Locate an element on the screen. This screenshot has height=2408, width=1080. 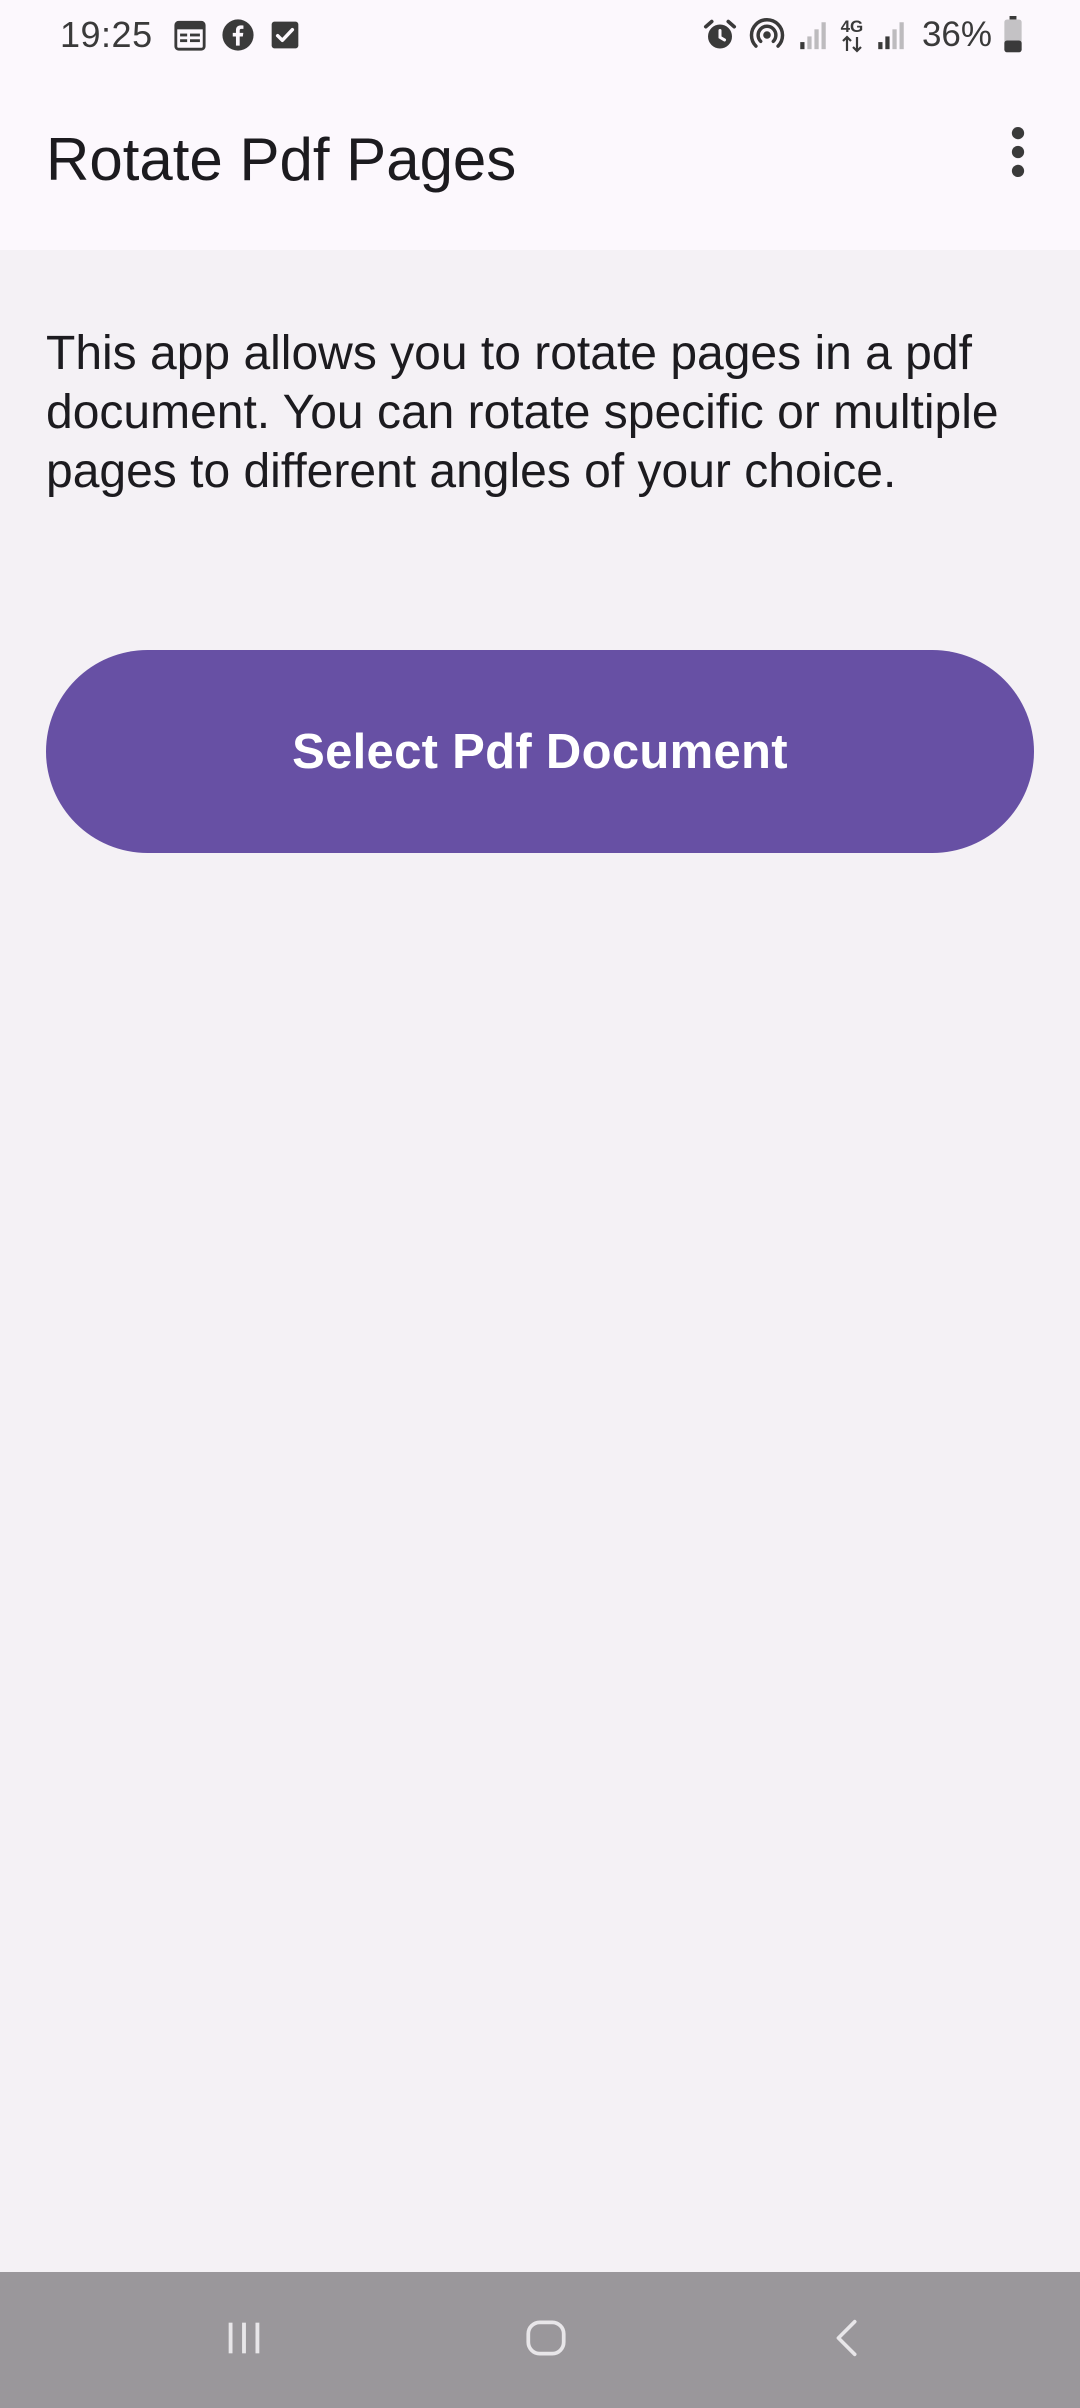
more-vert-icon is located at coordinates (1018, 154).